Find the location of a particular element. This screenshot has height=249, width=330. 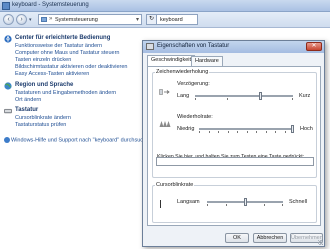

chevron-right-icon: » is located at coordinates (50, 19).